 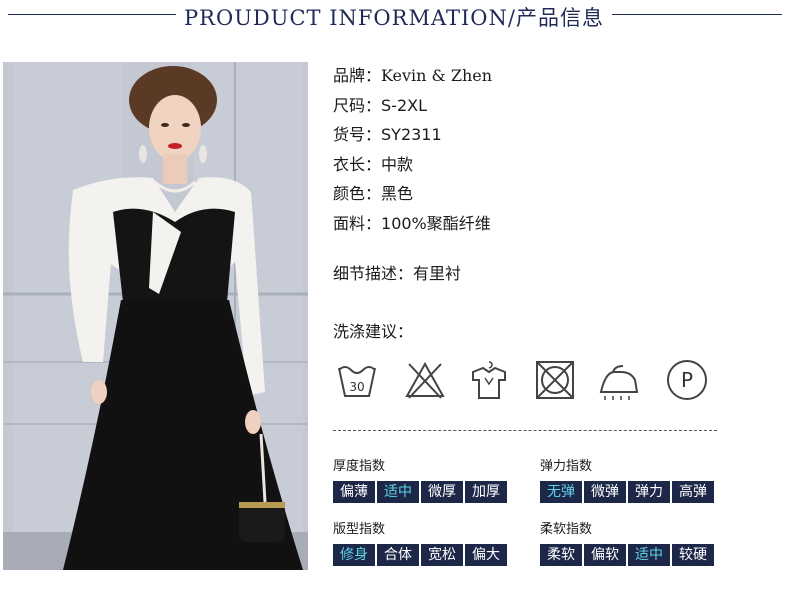 I want to click on section-header: PROUDUCT INFORMATION/产品信息, so click(x=395, y=17).